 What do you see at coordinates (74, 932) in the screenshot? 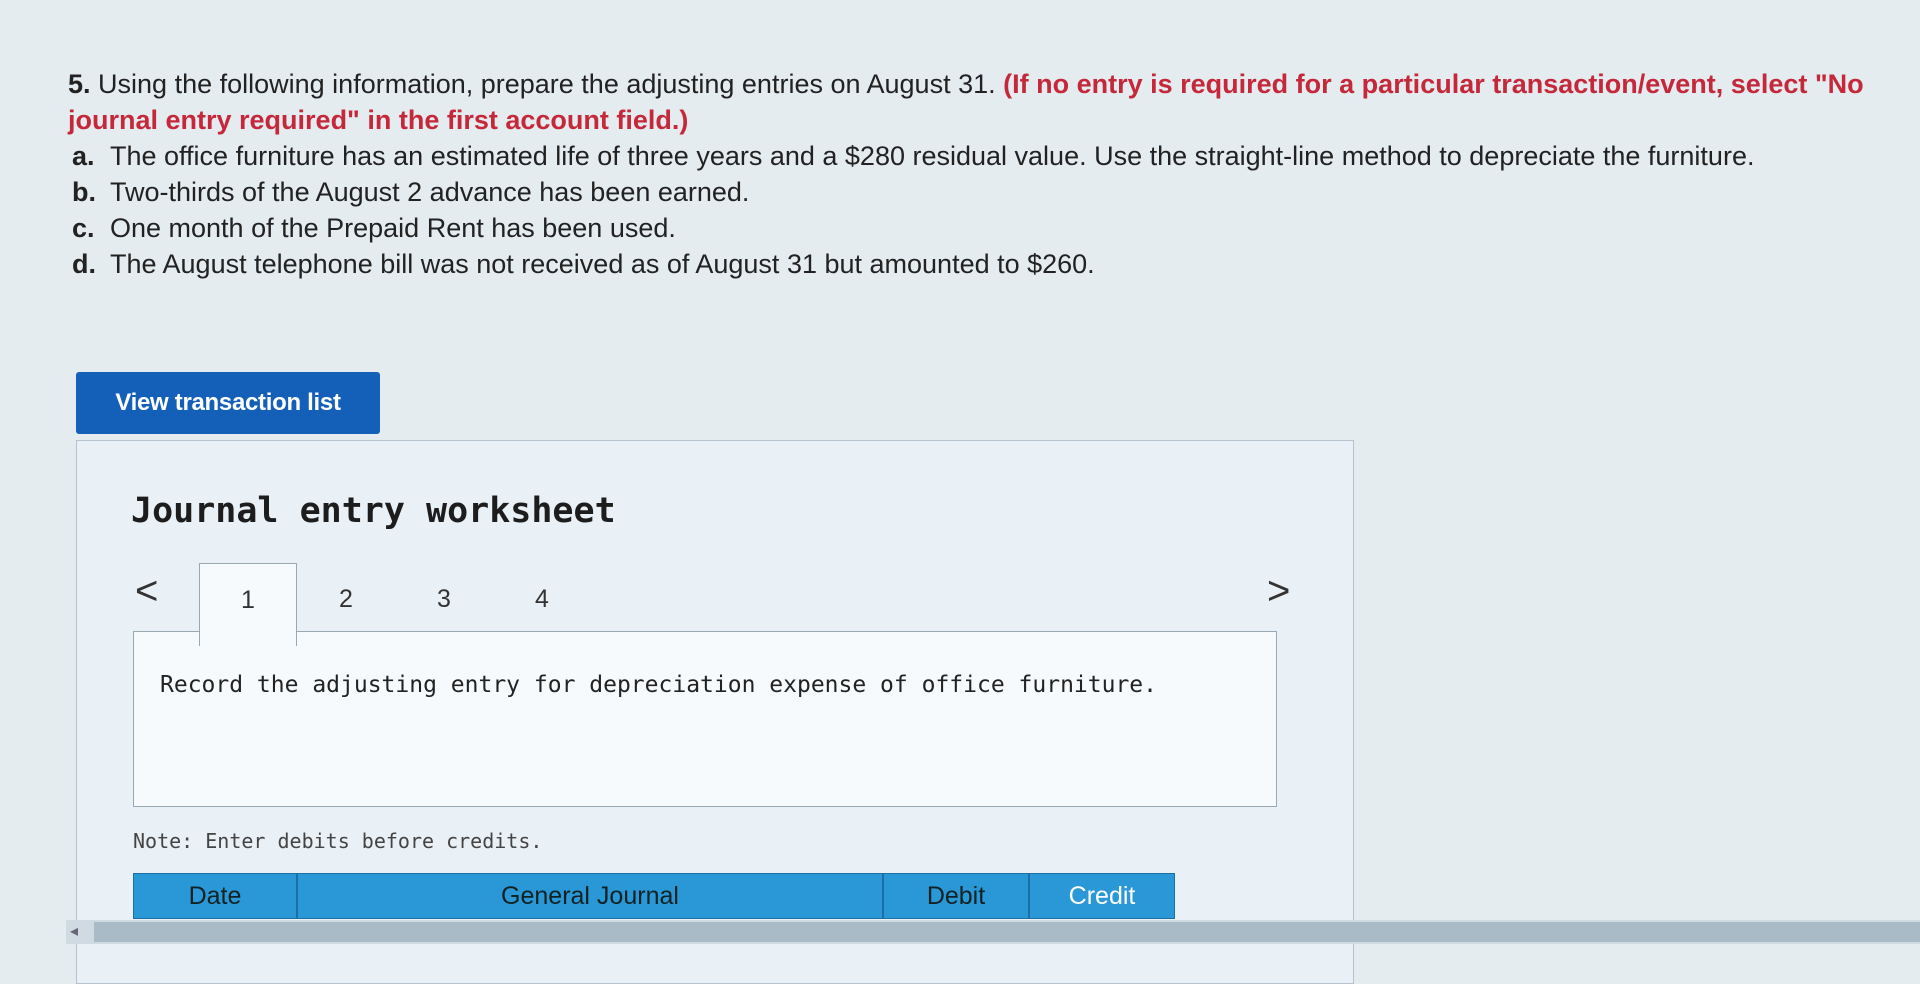
I see `scroll-left-icon: ◂` at bounding box center [74, 932].